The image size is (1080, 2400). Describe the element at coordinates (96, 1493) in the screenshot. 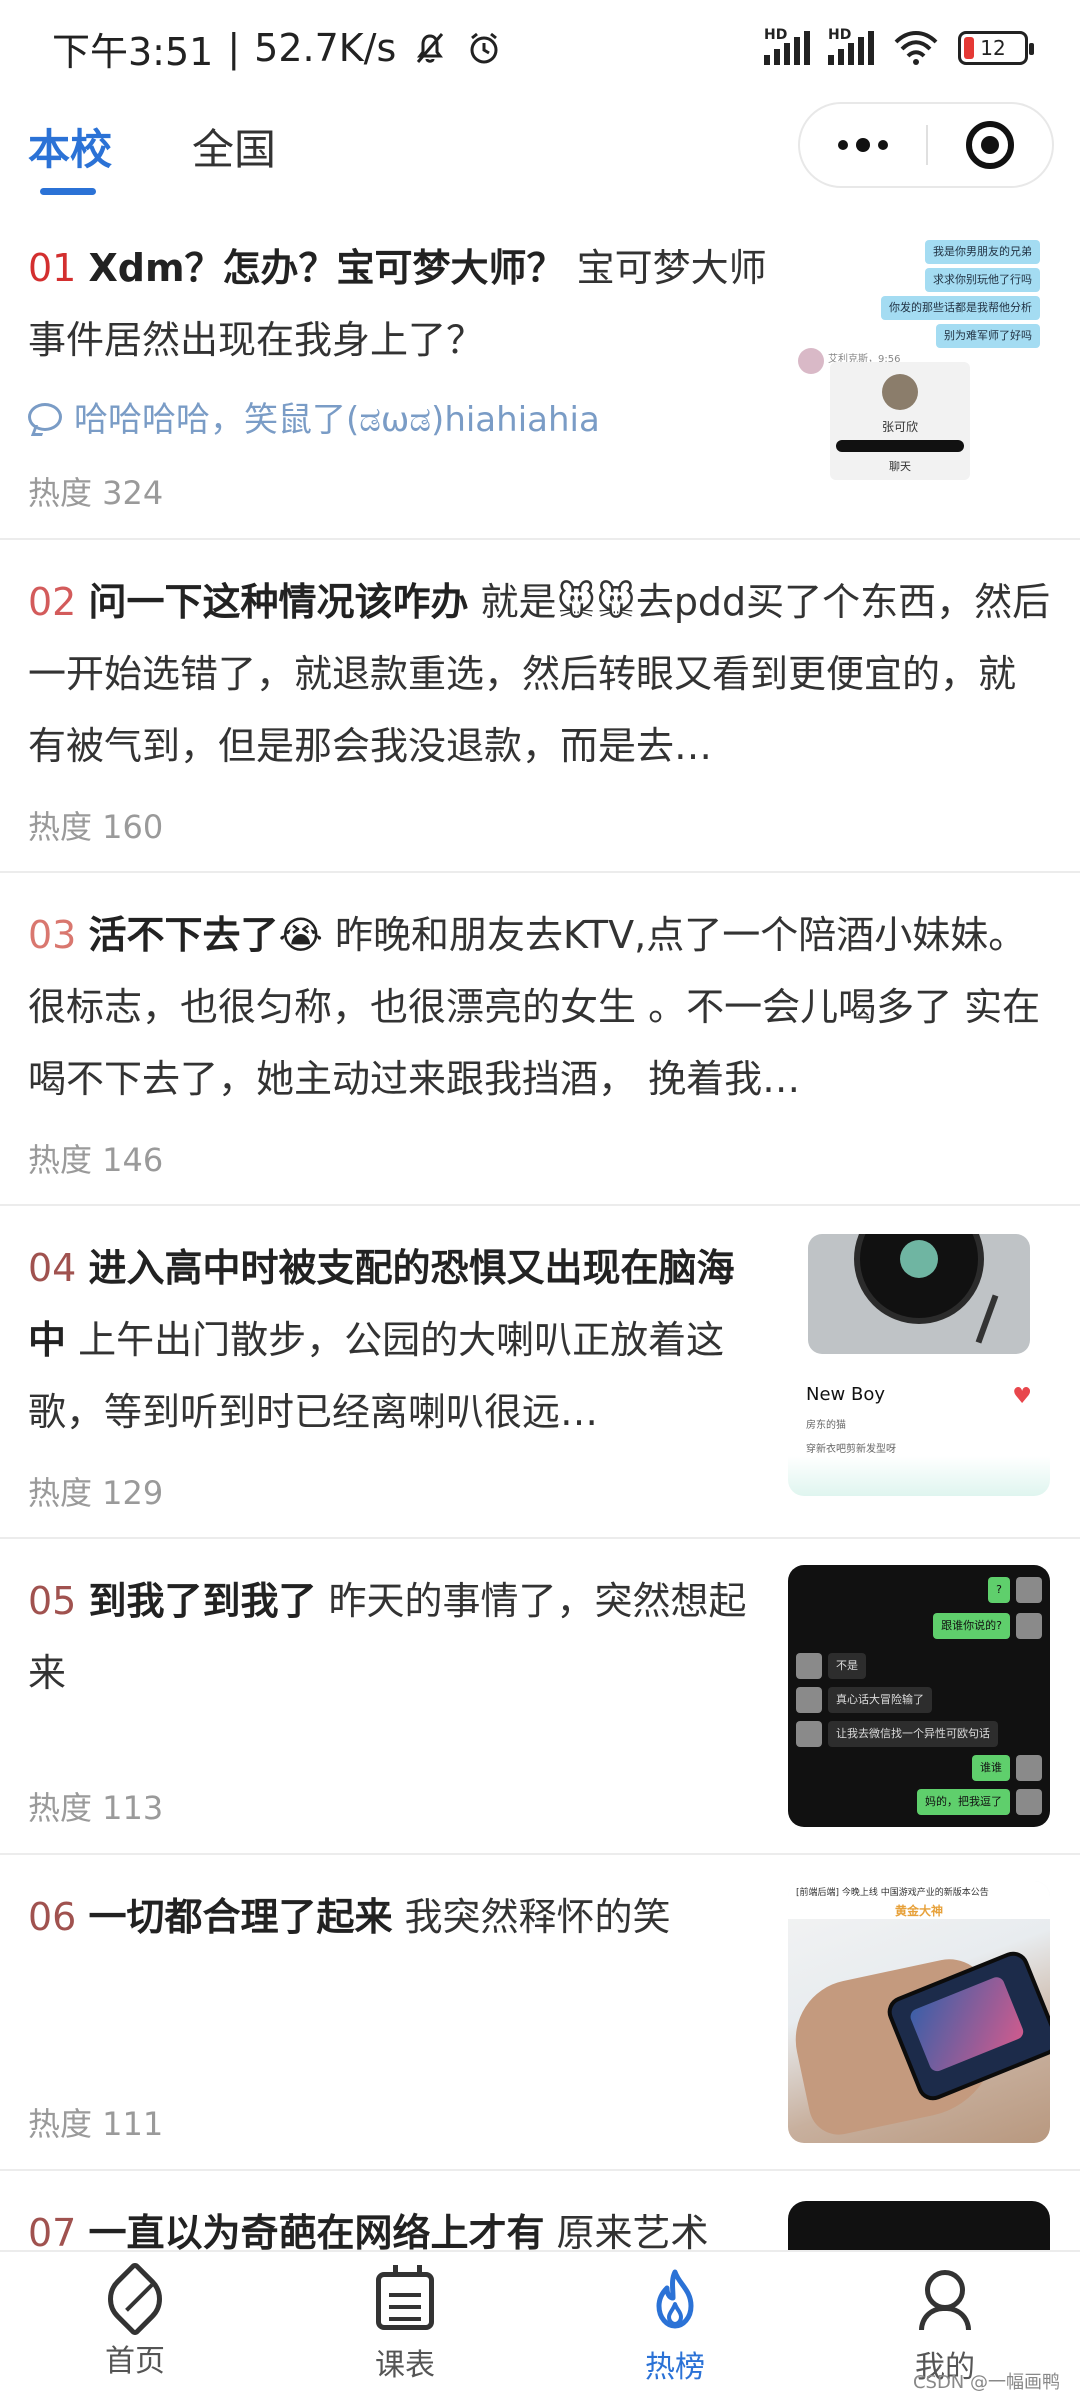

I see `heat-count: 热度 129` at that location.